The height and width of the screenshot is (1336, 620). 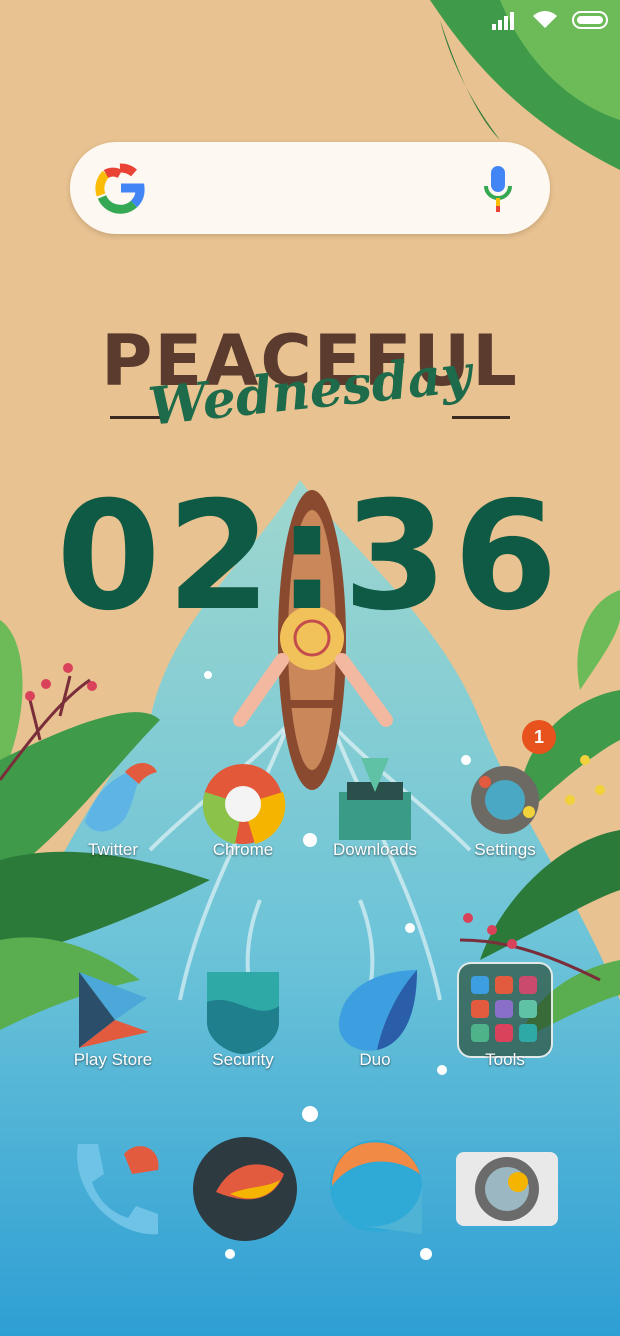 What do you see at coordinates (505, 1059) in the screenshot?
I see `app-label: Tools` at bounding box center [505, 1059].